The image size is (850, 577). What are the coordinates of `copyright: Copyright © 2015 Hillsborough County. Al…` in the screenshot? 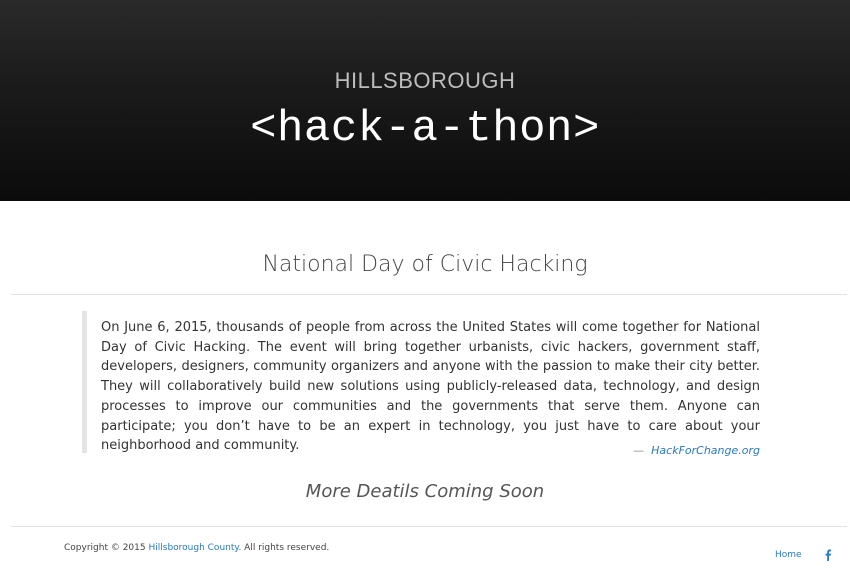 It's located at (196, 548).